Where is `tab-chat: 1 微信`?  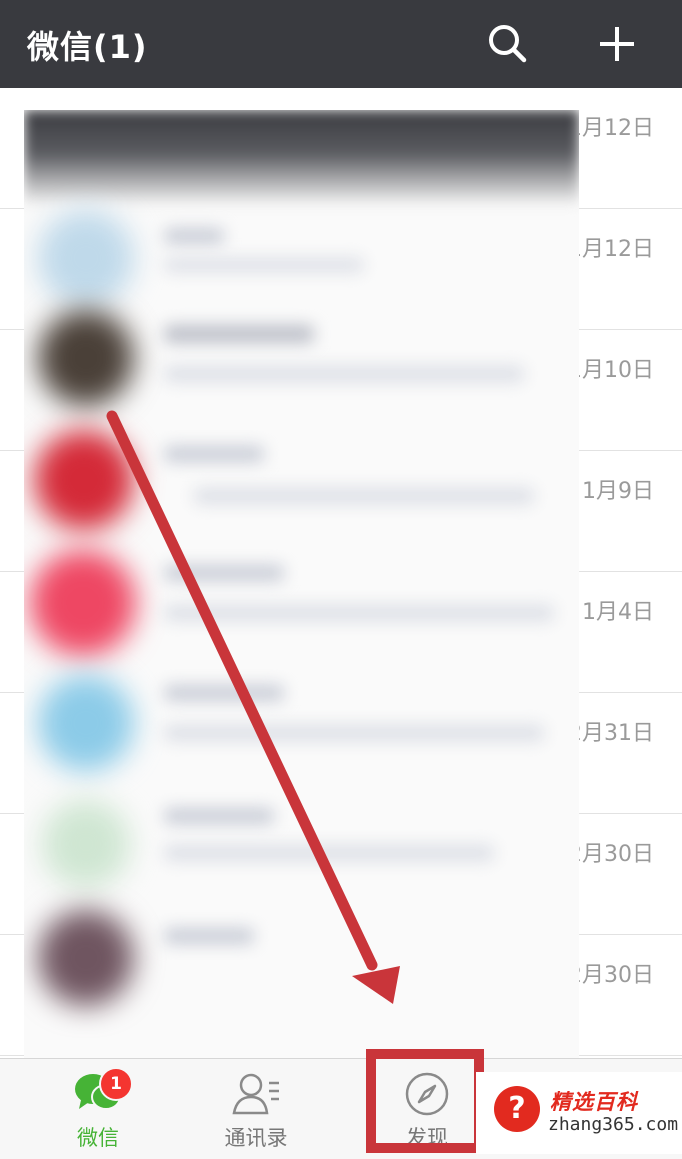 tab-chat: 1 微信 is located at coordinates (98, 1109).